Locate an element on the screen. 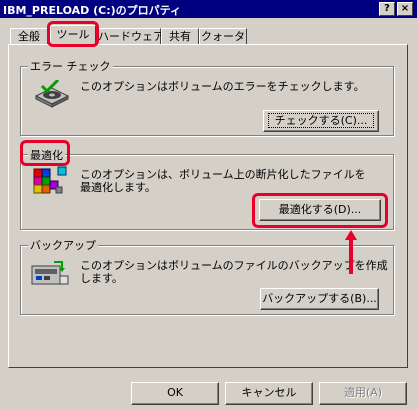 The width and height of the screenshot is (417, 409). tab-general: 全般 is located at coordinates (29, 36).